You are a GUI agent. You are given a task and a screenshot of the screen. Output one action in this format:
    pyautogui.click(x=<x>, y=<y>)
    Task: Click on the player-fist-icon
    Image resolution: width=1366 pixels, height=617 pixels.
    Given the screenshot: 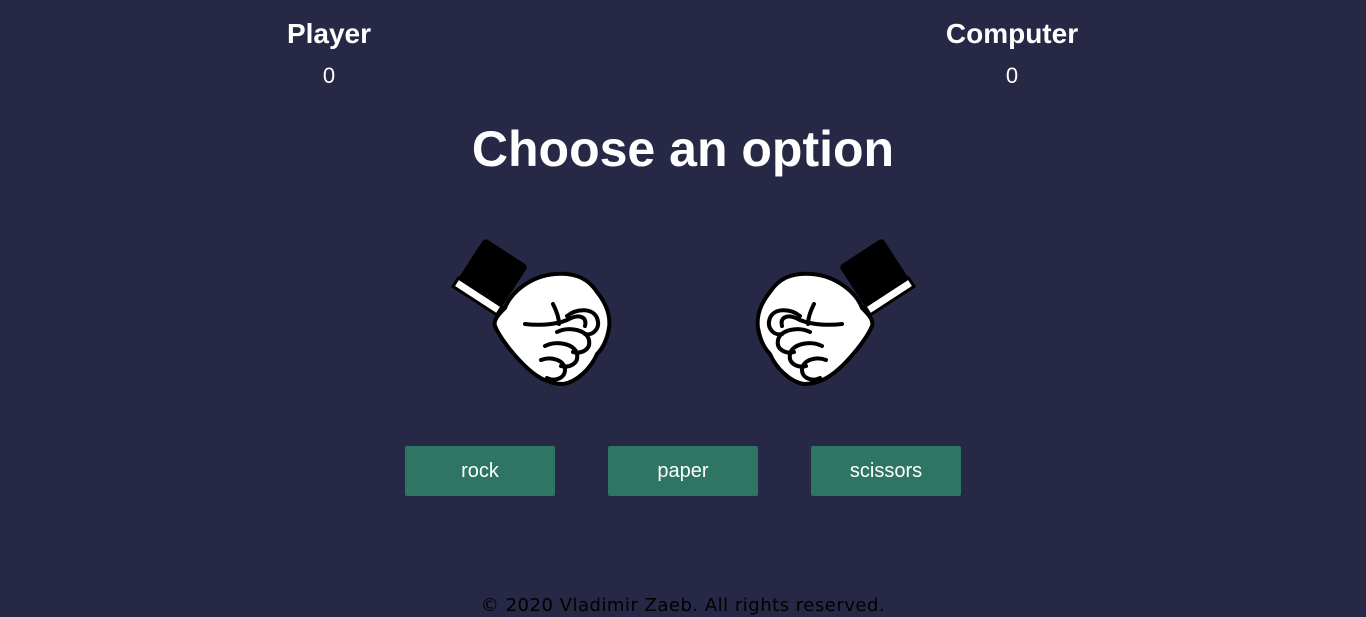 What is the action you would take?
    pyautogui.click(x=532, y=311)
    